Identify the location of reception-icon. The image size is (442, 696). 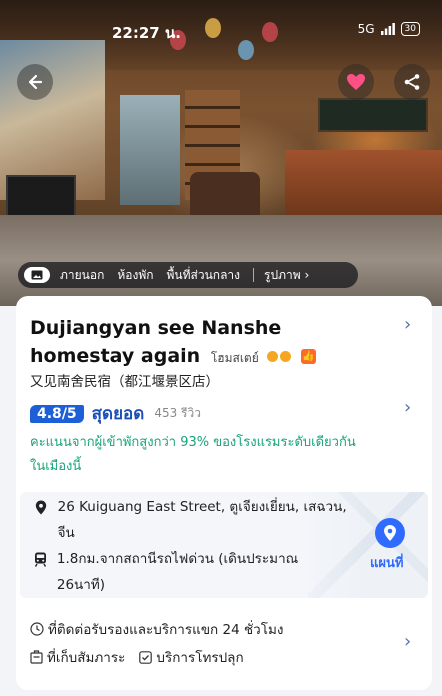
(37, 629).